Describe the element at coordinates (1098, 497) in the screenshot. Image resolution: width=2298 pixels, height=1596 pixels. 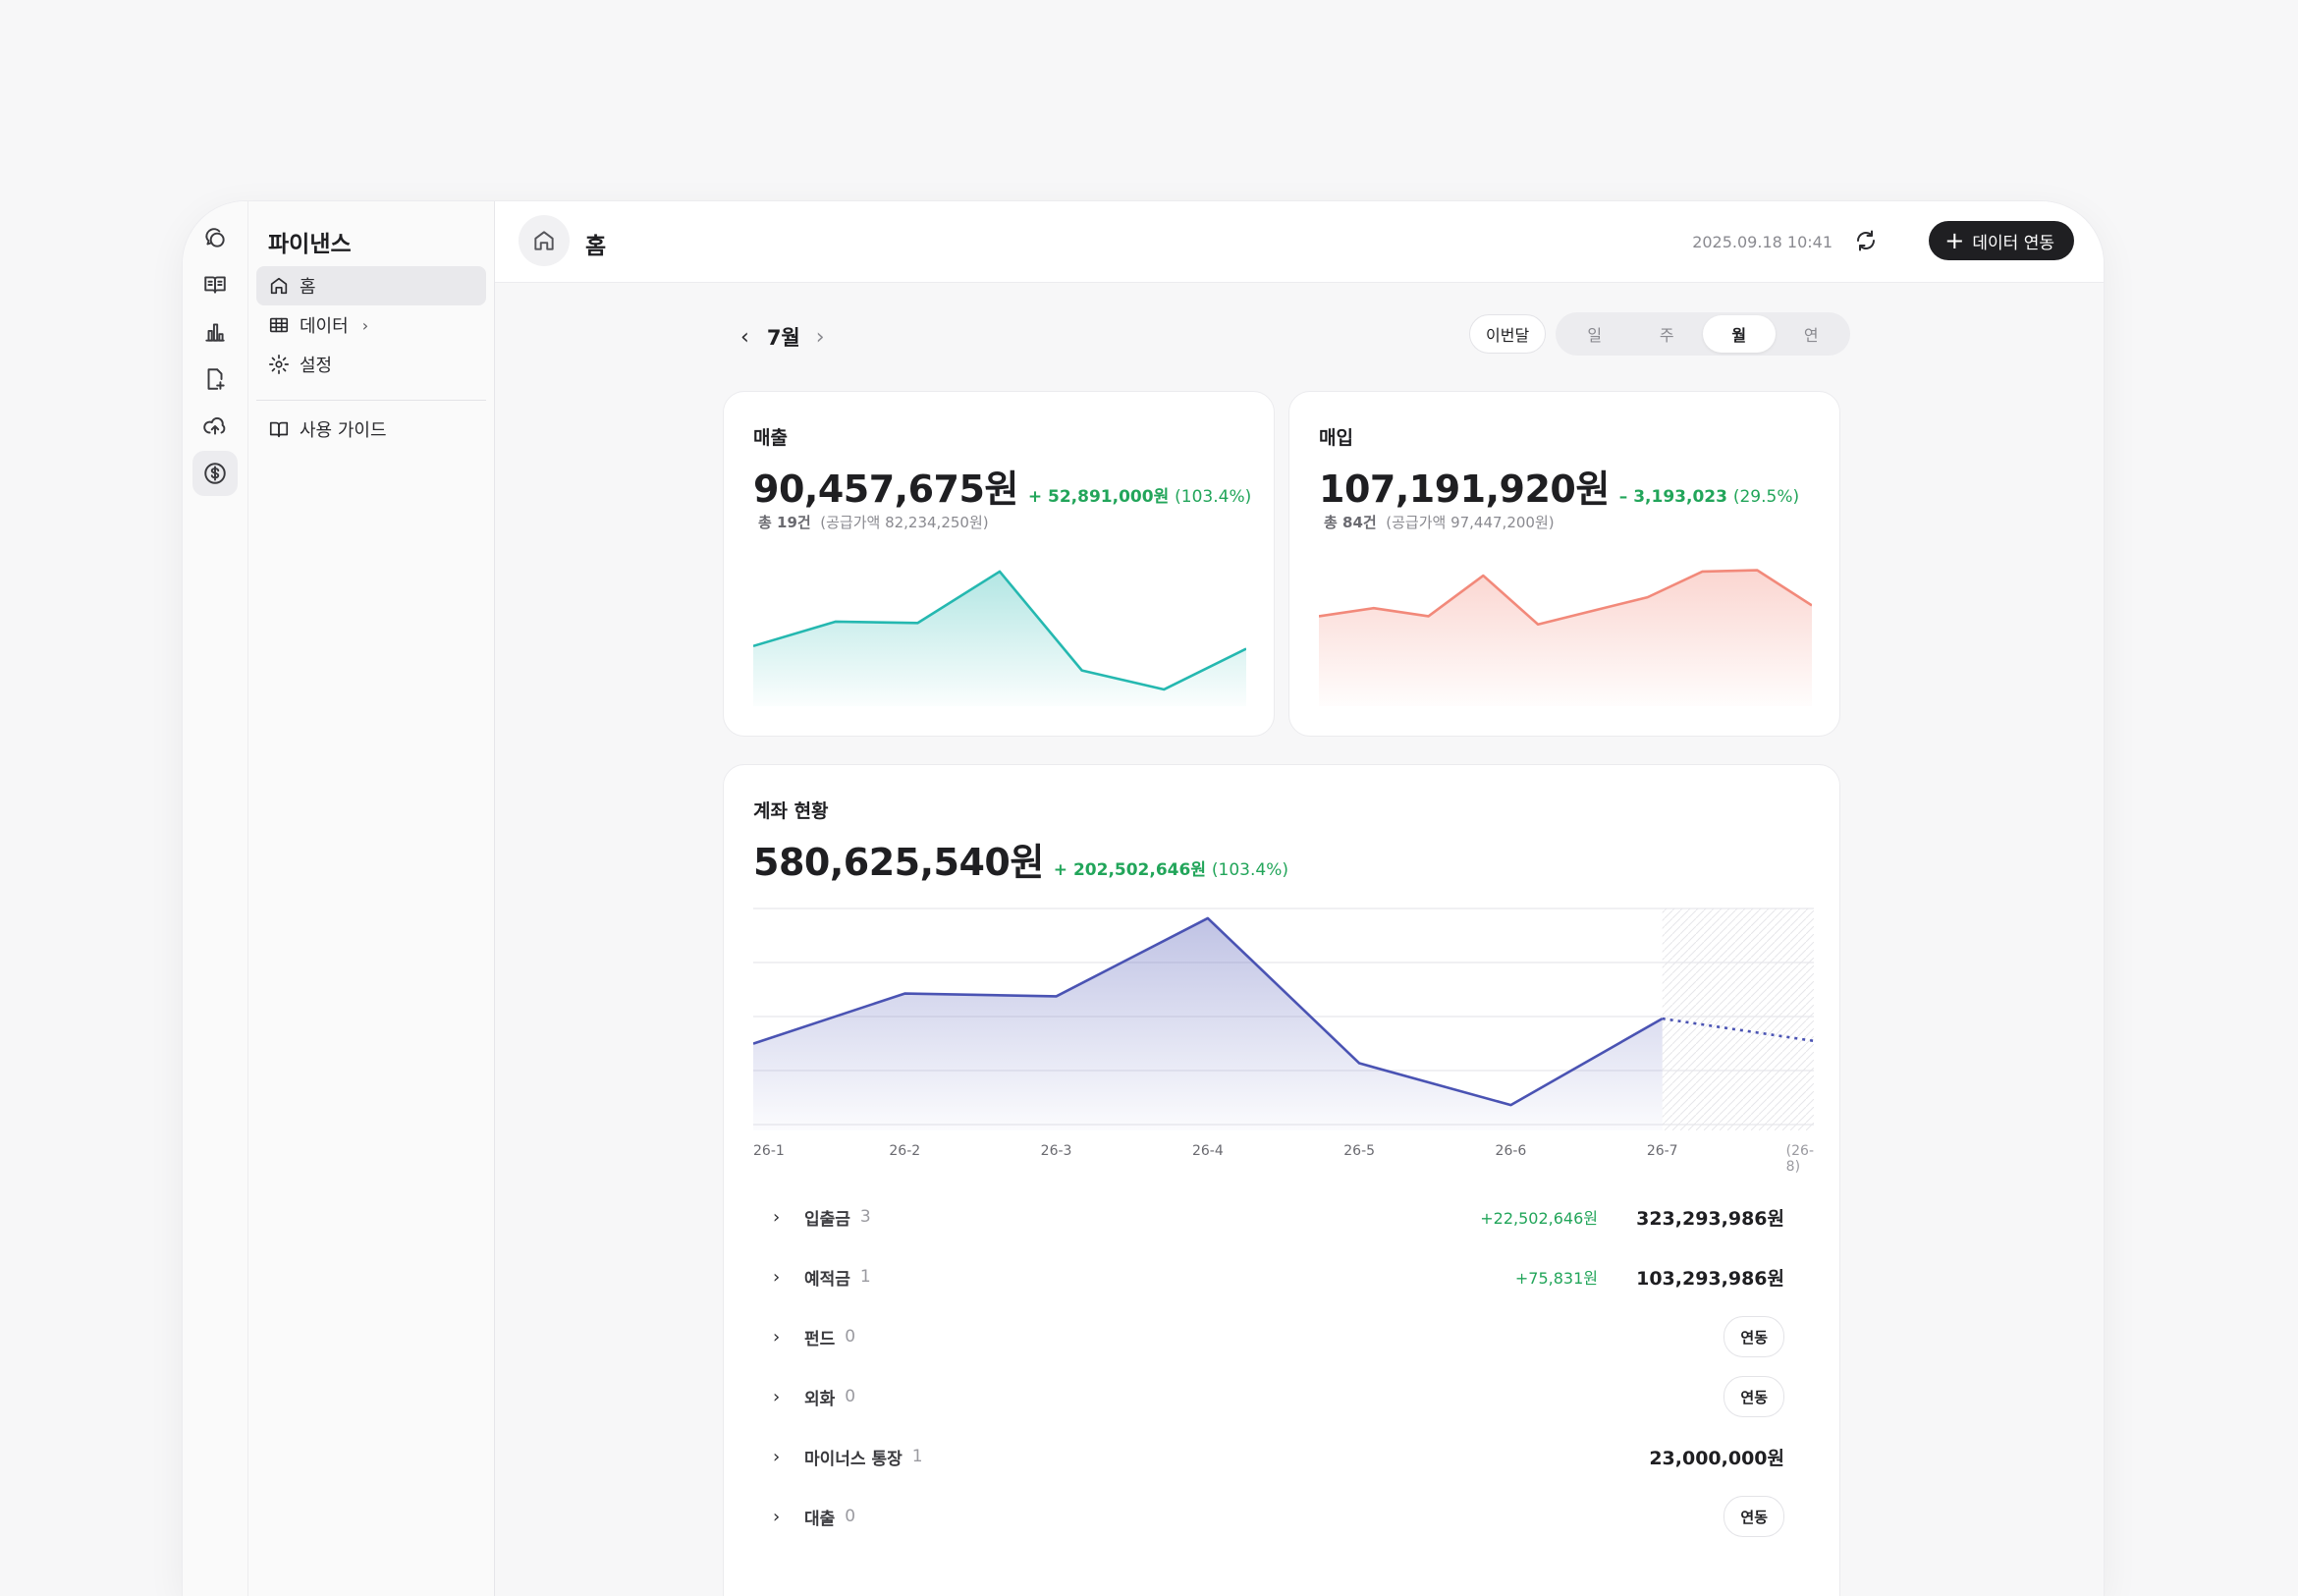
I see `sales-delta-value: + 52,891,000원` at that location.